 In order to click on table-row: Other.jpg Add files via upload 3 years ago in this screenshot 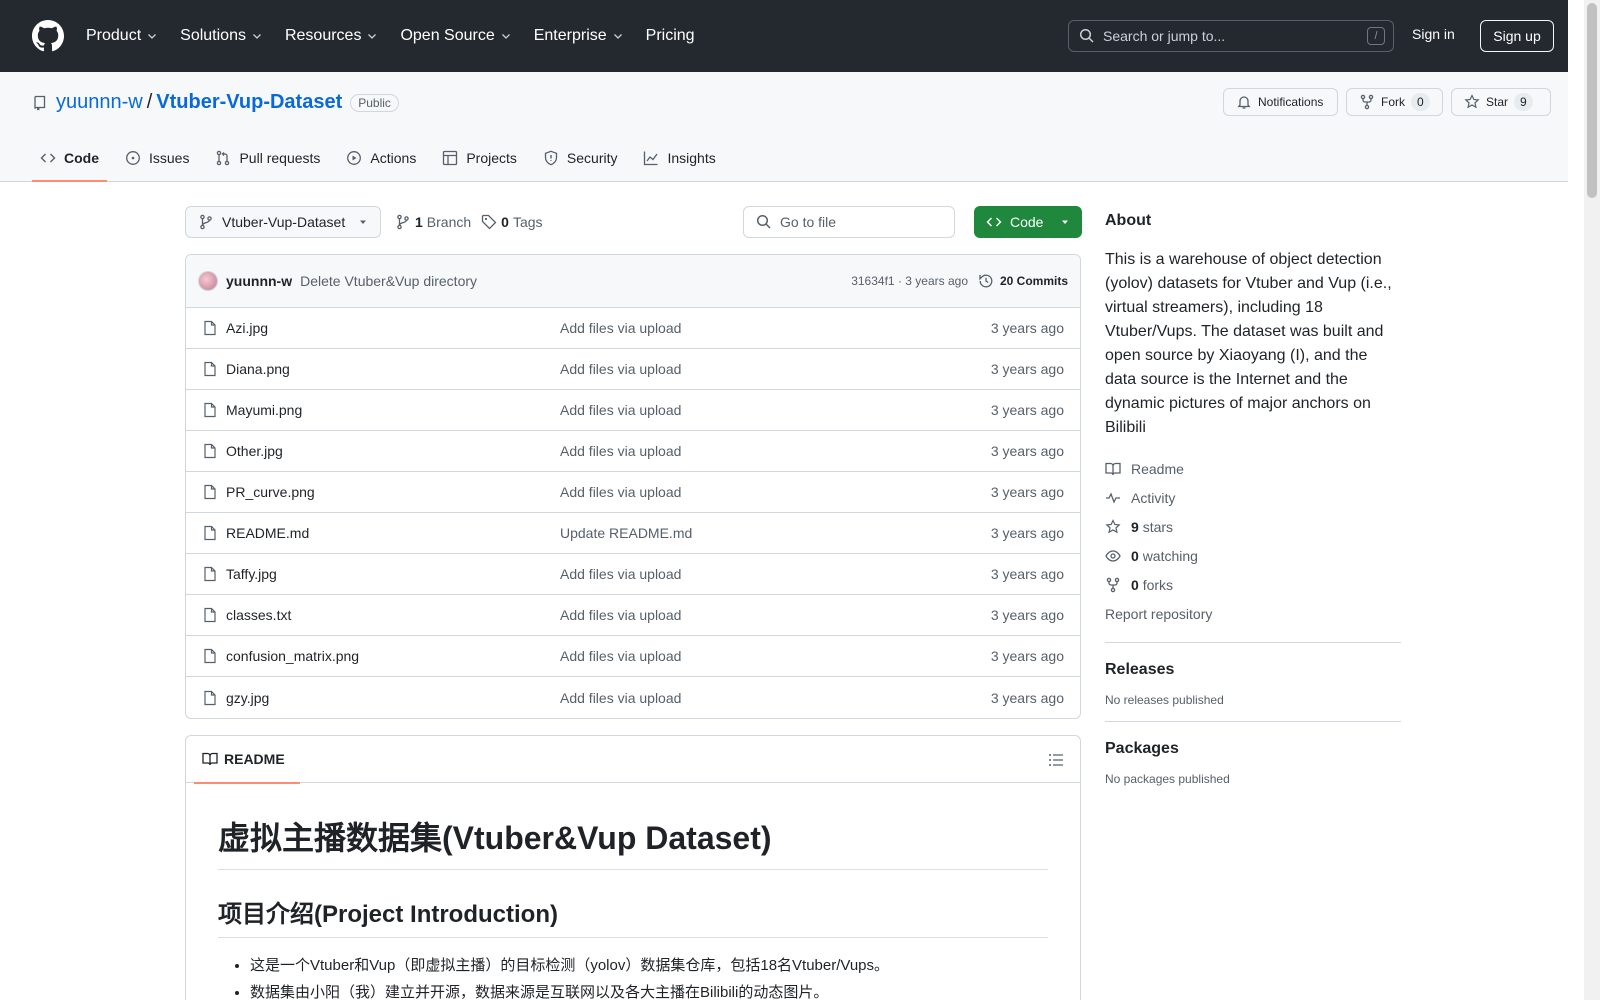, I will do `click(633, 451)`.